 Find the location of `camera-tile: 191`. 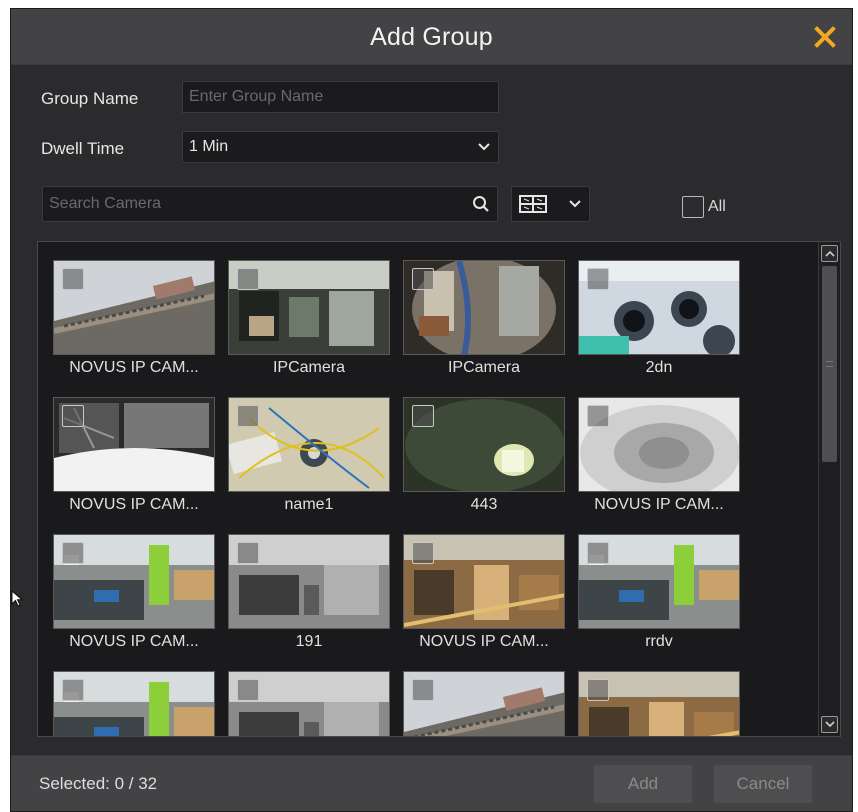

camera-tile: 191 is located at coordinates (309, 599).